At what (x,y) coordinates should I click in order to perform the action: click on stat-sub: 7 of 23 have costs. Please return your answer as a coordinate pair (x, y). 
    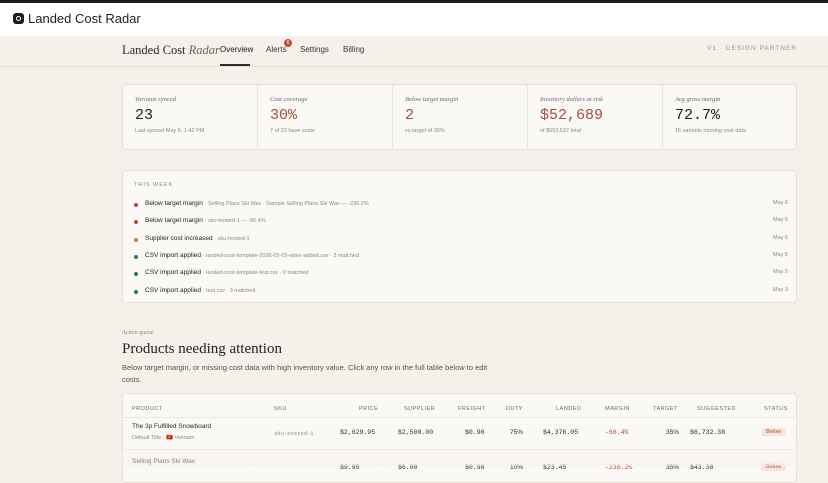
    Looking at the image, I should click on (292, 131).